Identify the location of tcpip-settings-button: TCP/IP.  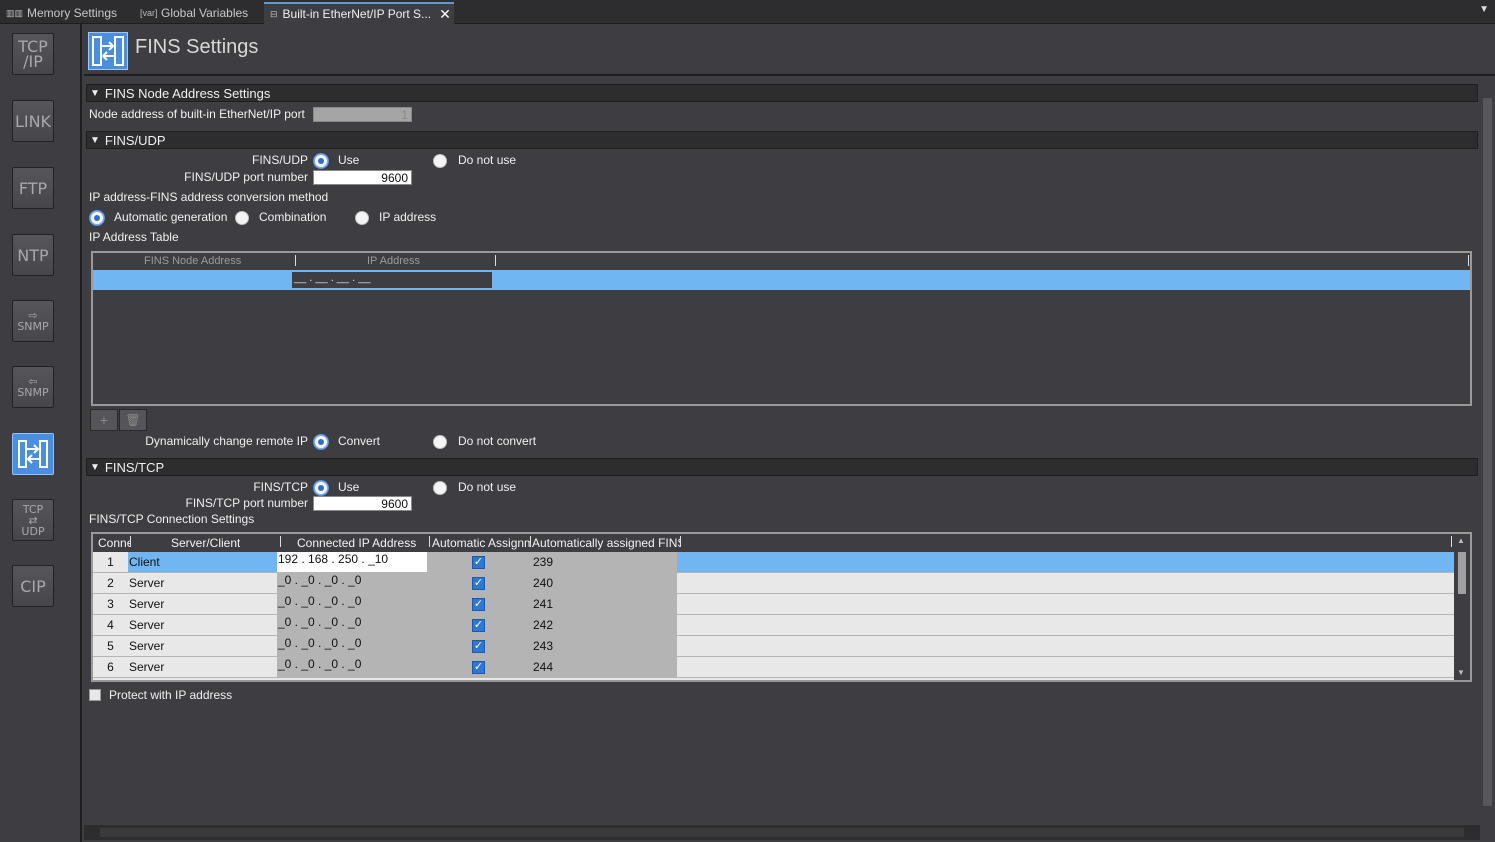
(33, 54).